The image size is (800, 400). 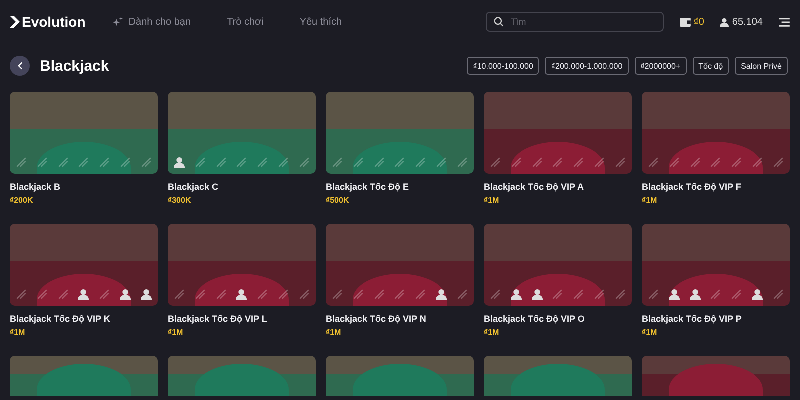 What do you see at coordinates (400, 319) in the screenshot?
I see `game-title: Blackjack Tốc Độ VIP N` at bounding box center [400, 319].